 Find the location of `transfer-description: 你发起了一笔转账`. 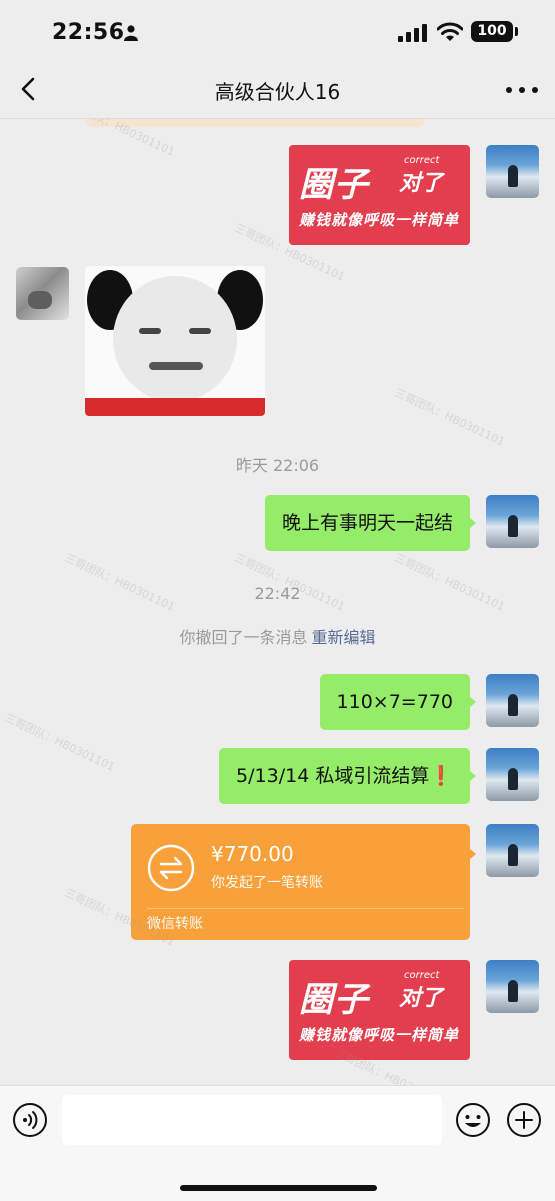

transfer-description: 你发起了一笔转账 is located at coordinates (267, 883).